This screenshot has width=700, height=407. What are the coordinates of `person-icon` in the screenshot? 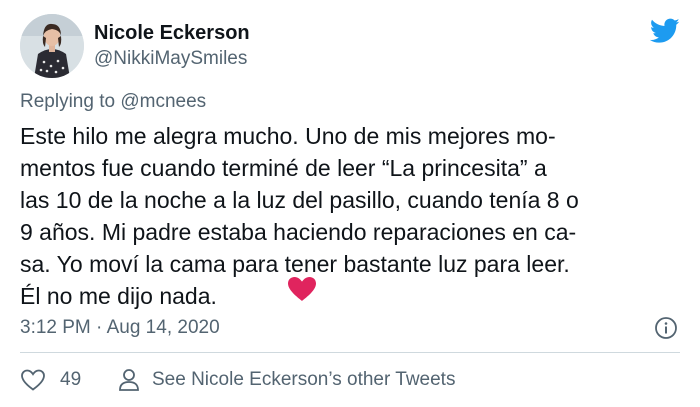 It's located at (129, 380).